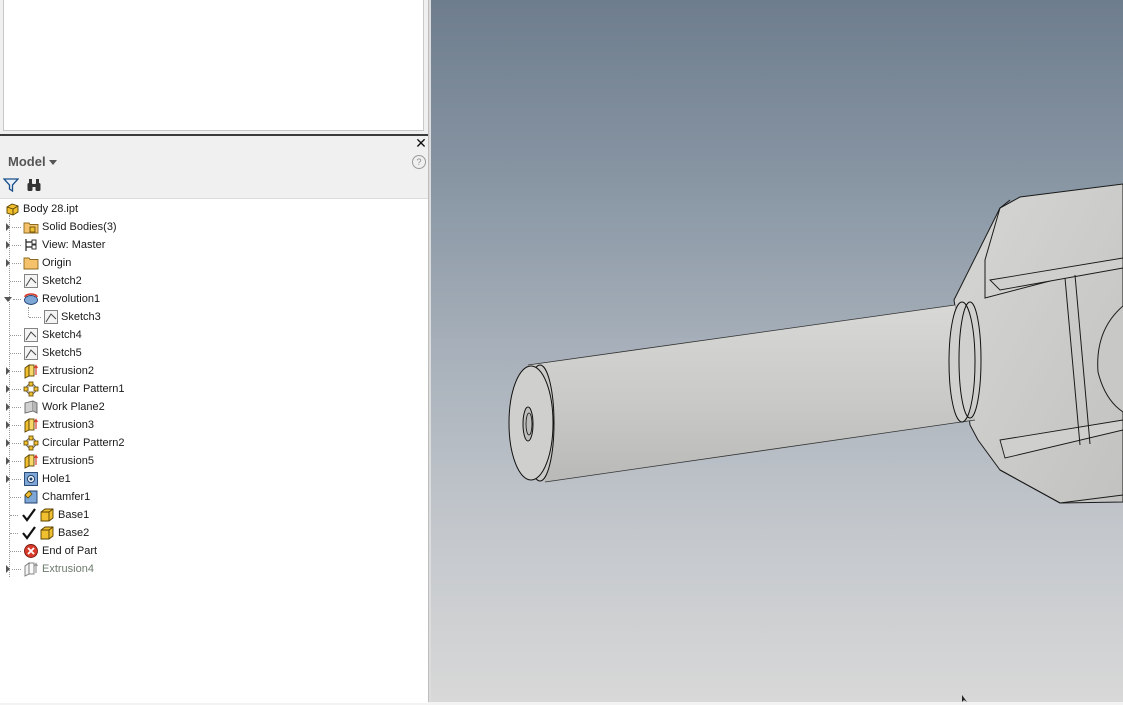  What do you see at coordinates (68, 425) in the screenshot?
I see `tree-item-label: Extrusion3` at bounding box center [68, 425].